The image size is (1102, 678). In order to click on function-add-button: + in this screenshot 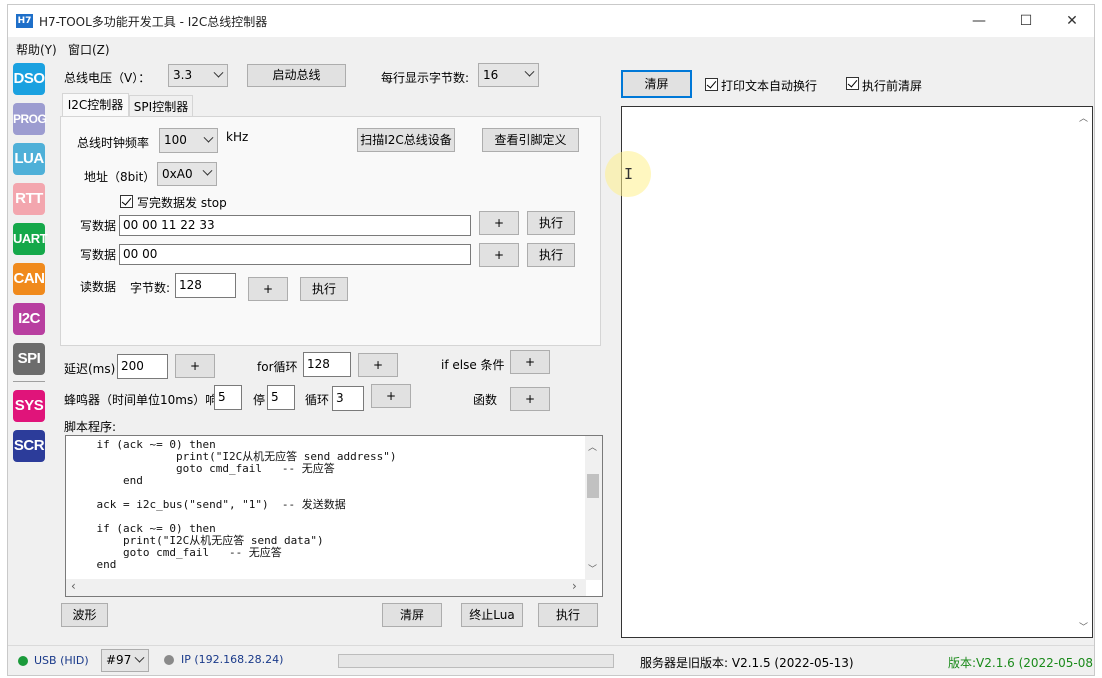, I will do `click(530, 399)`.